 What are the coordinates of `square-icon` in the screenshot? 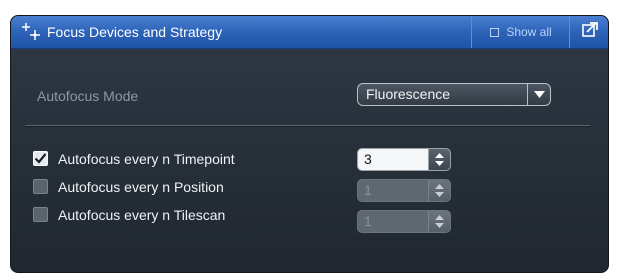 It's located at (495, 32).